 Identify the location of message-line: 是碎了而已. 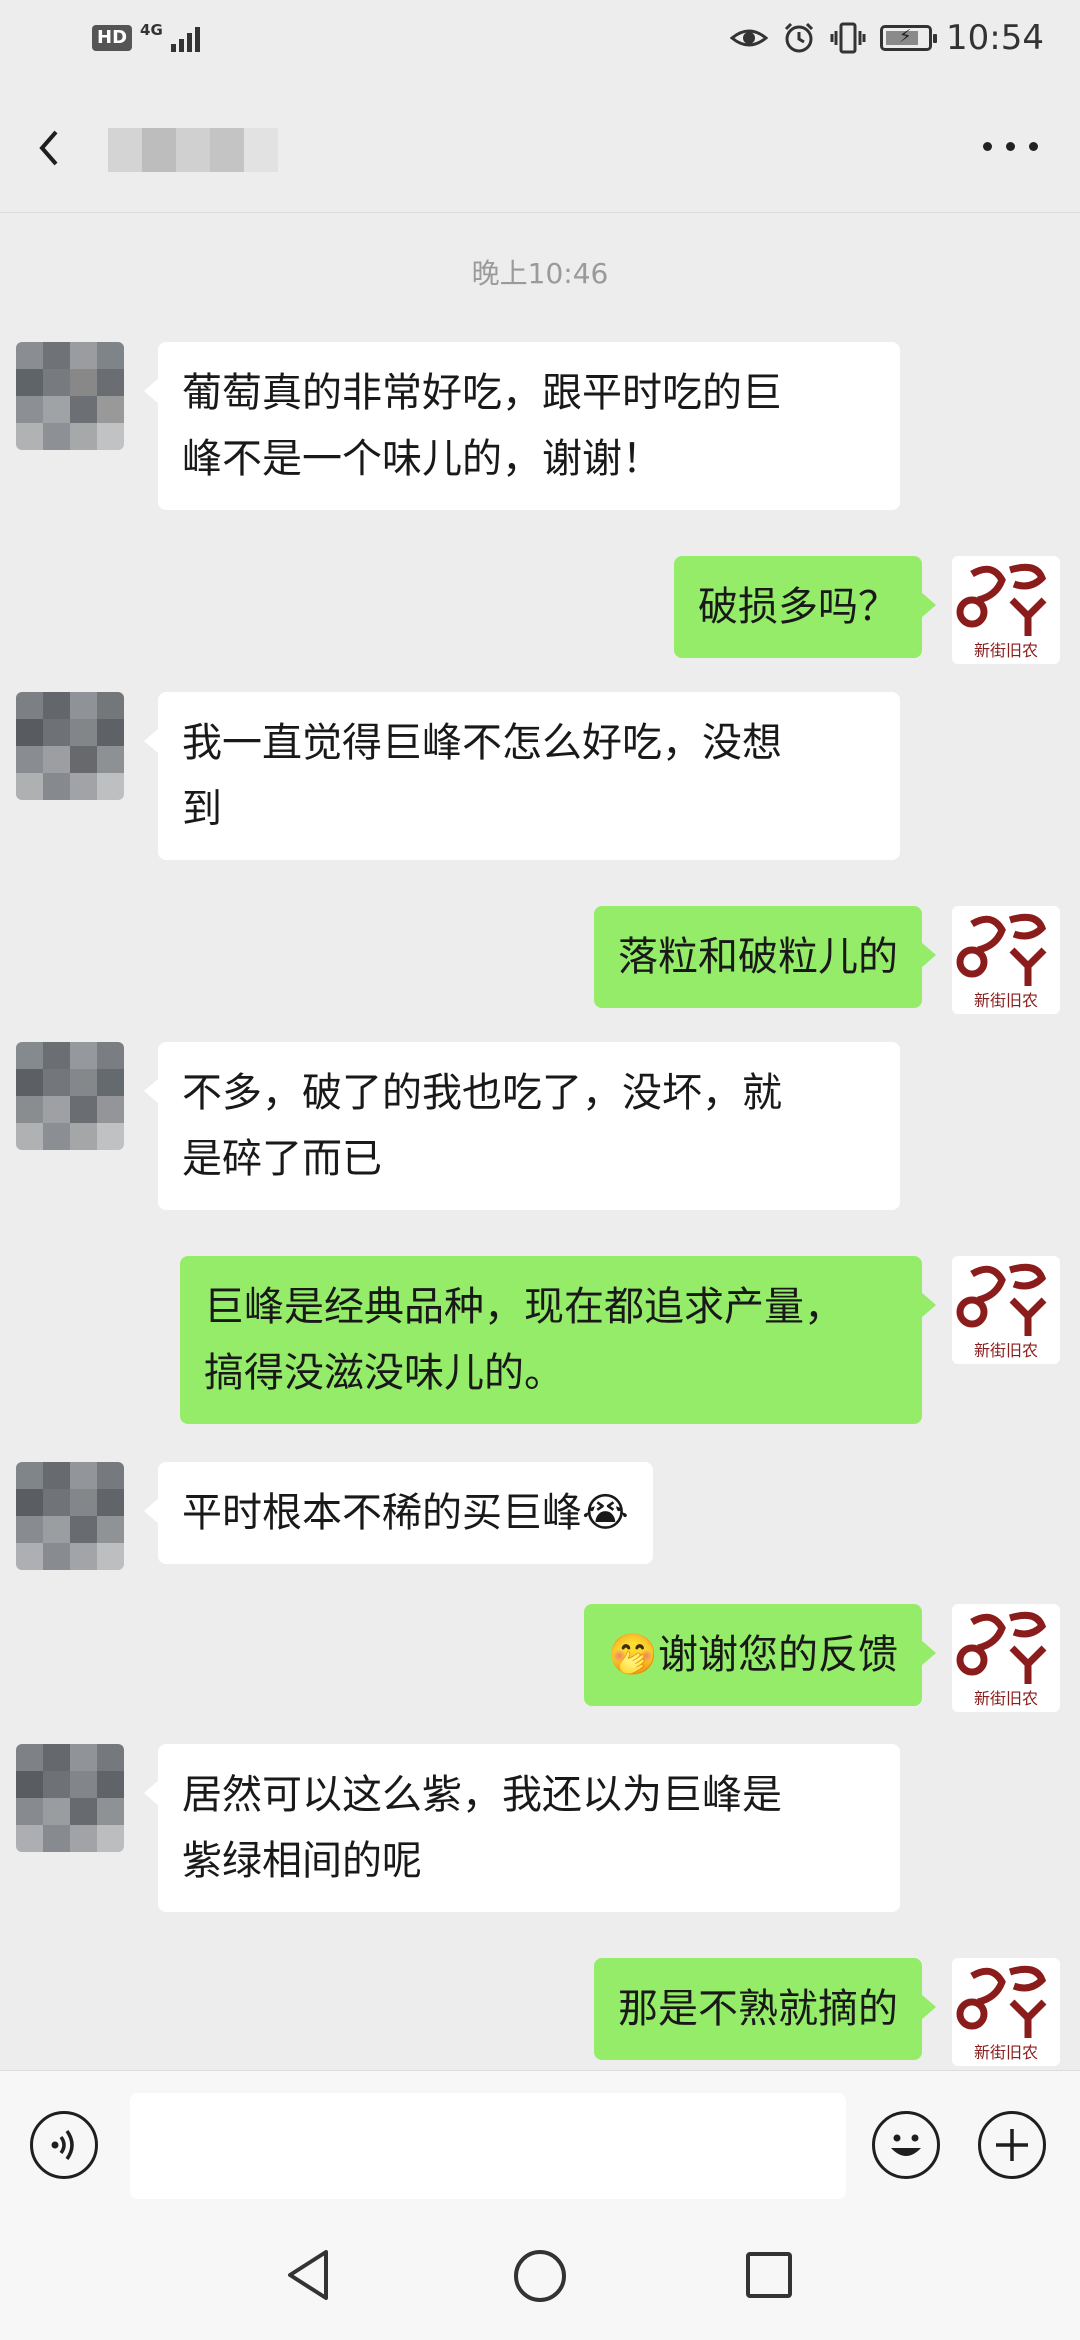
(282, 1159).